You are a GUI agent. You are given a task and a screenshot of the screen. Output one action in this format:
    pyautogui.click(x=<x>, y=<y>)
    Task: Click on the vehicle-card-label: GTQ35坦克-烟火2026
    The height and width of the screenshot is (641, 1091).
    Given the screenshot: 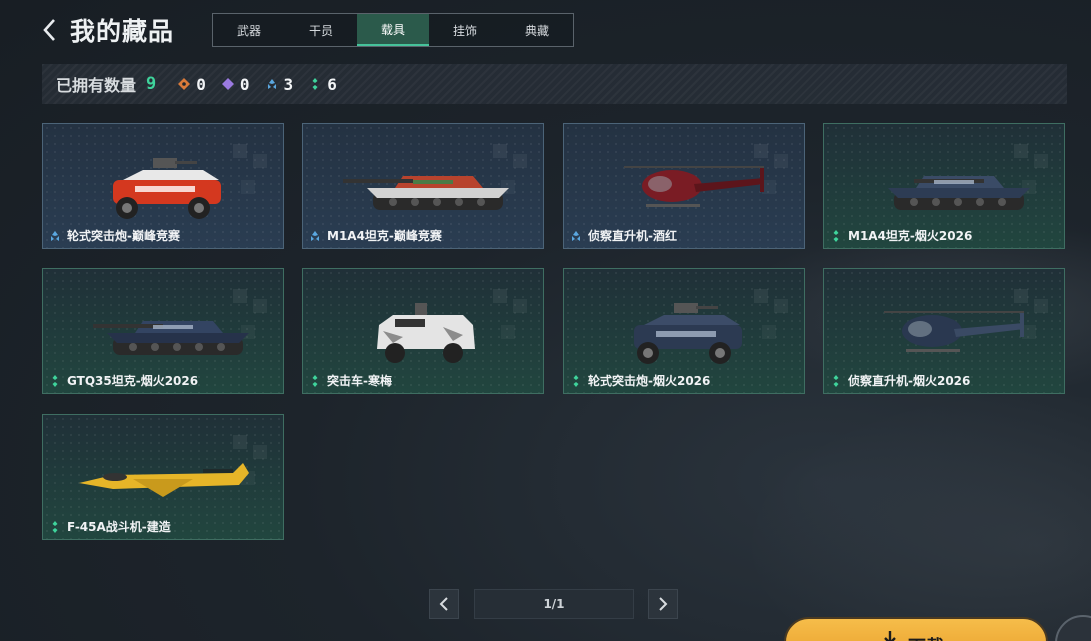 What is the action you would take?
    pyautogui.click(x=123, y=380)
    